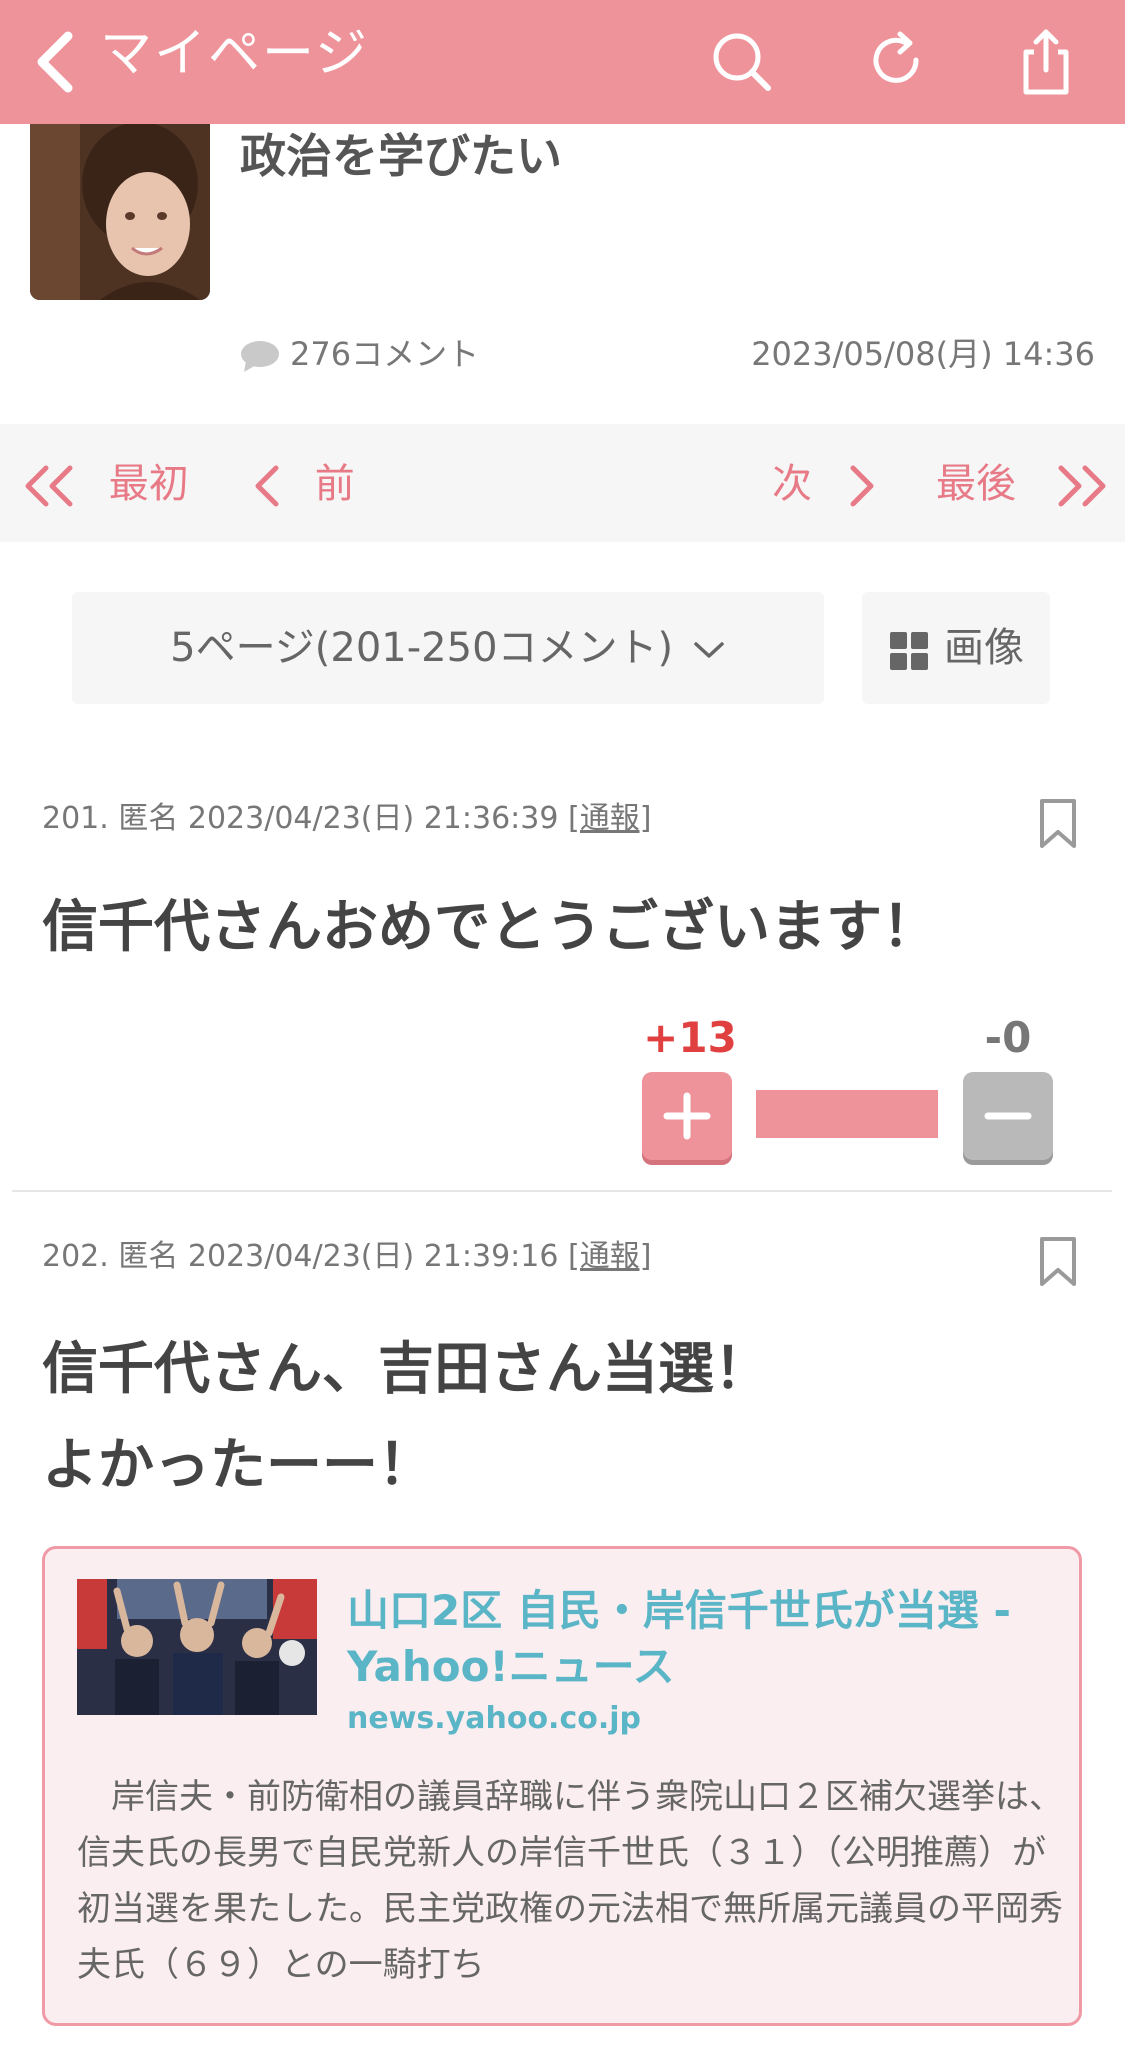 The image size is (1125, 2054). Describe the element at coordinates (490, 927) in the screenshot. I see `comment-body: 信千代さんおめでとうございます！` at that location.